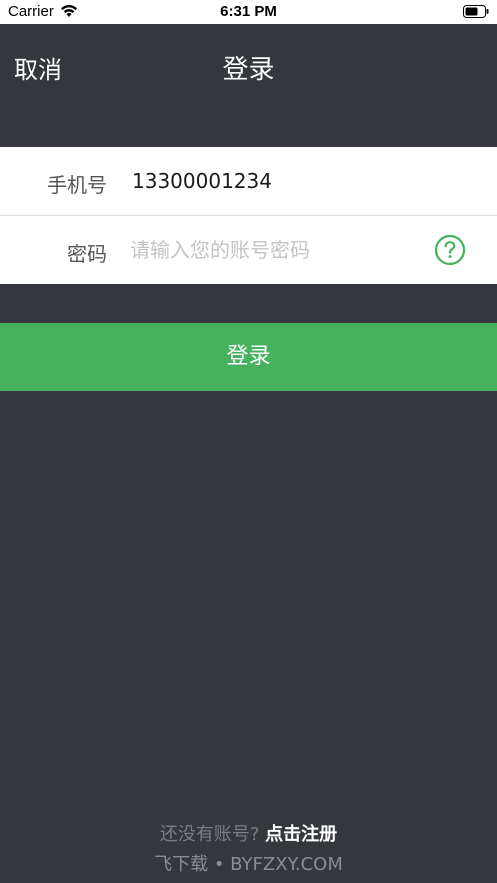  I want to click on page-title: 登录, so click(248, 70).